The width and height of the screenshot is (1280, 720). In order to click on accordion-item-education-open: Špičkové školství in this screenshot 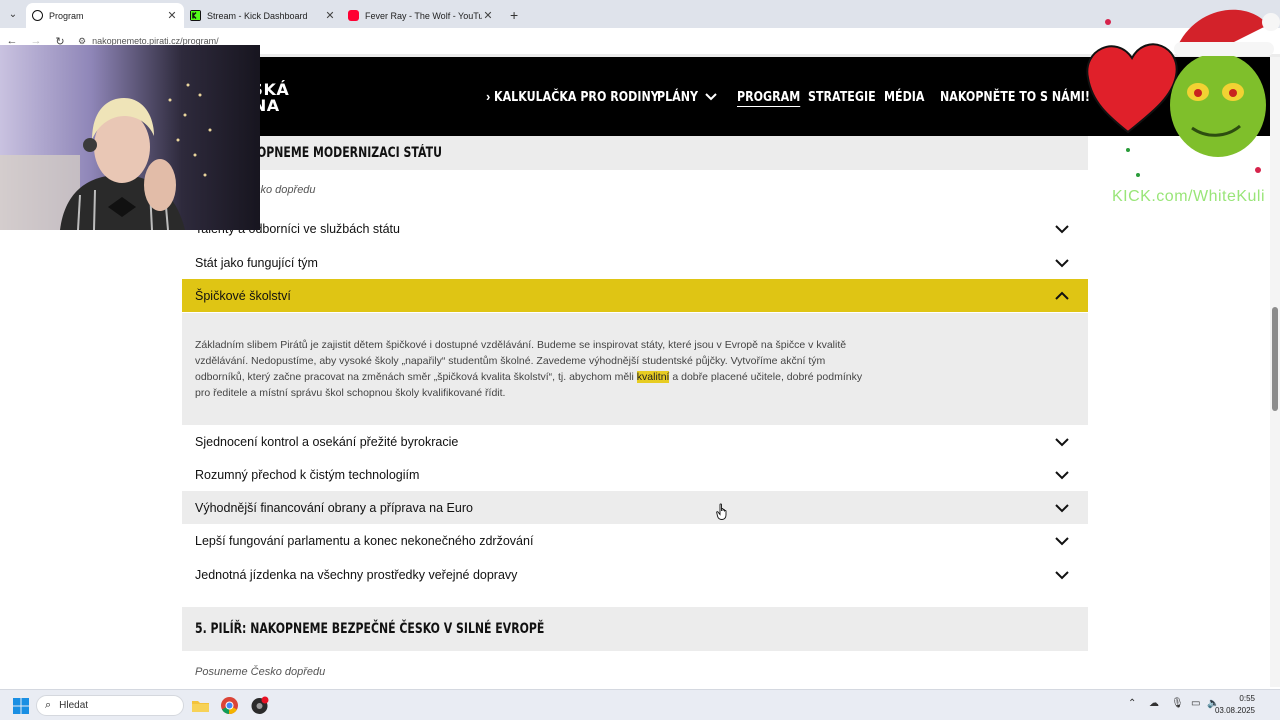, I will do `click(635, 295)`.